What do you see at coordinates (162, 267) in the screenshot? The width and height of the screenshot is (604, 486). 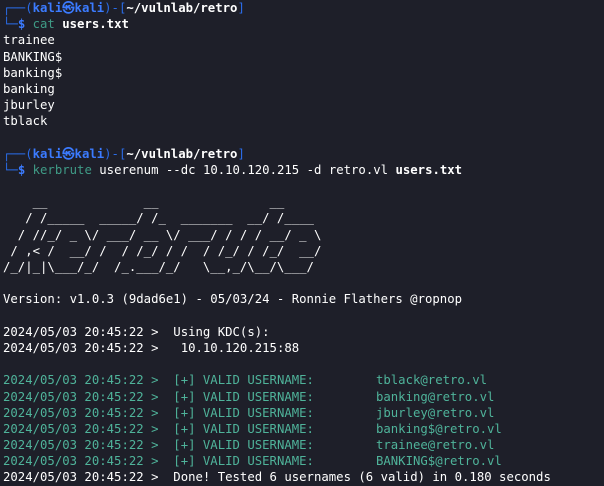 I see `banner-line: /_/|_|\___/_/ /_.___/_/ \__,_/\__/\___/` at bounding box center [162, 267].